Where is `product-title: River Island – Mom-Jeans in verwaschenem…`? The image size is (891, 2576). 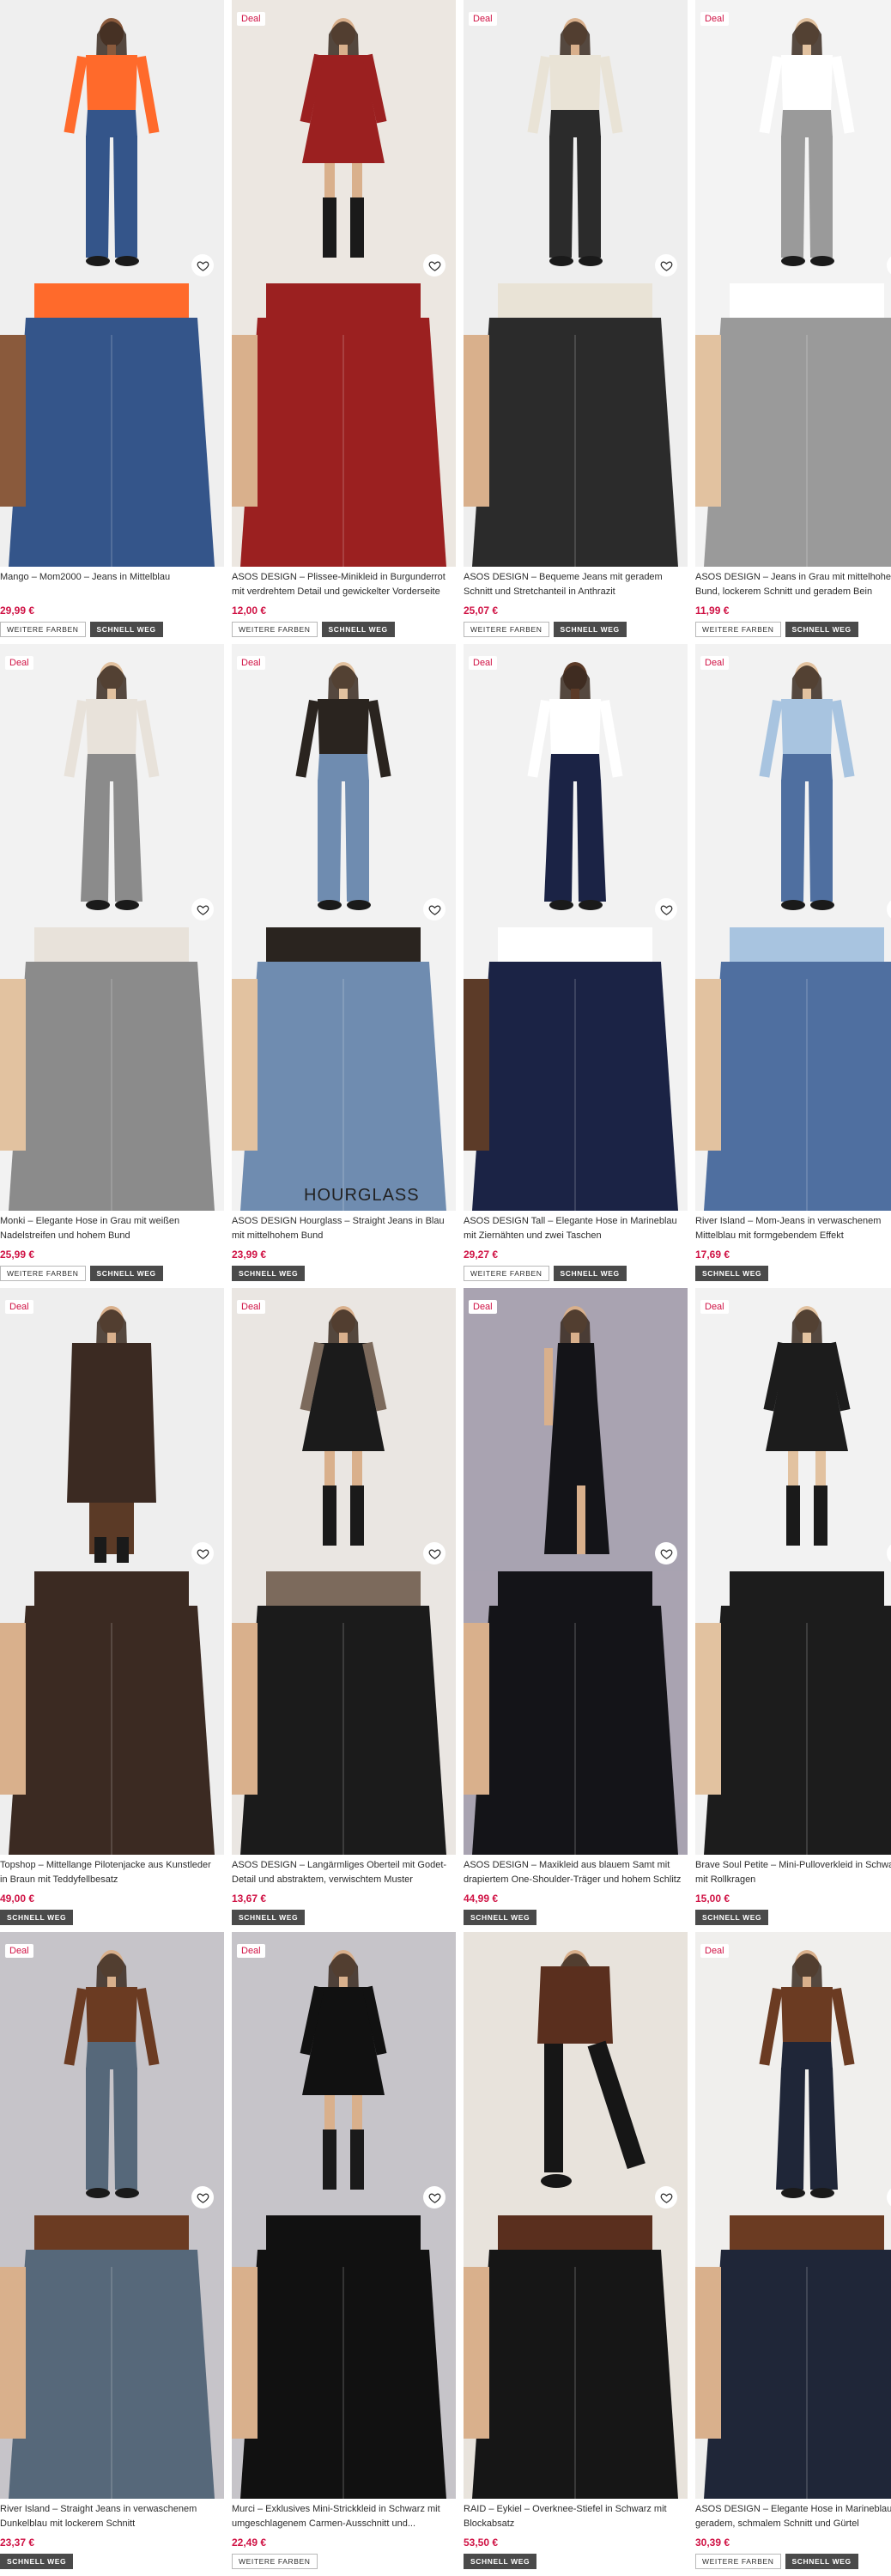 product-title: River Island – Mom-Jeans in verwaschenem… is located at coordinates (793, 1228).